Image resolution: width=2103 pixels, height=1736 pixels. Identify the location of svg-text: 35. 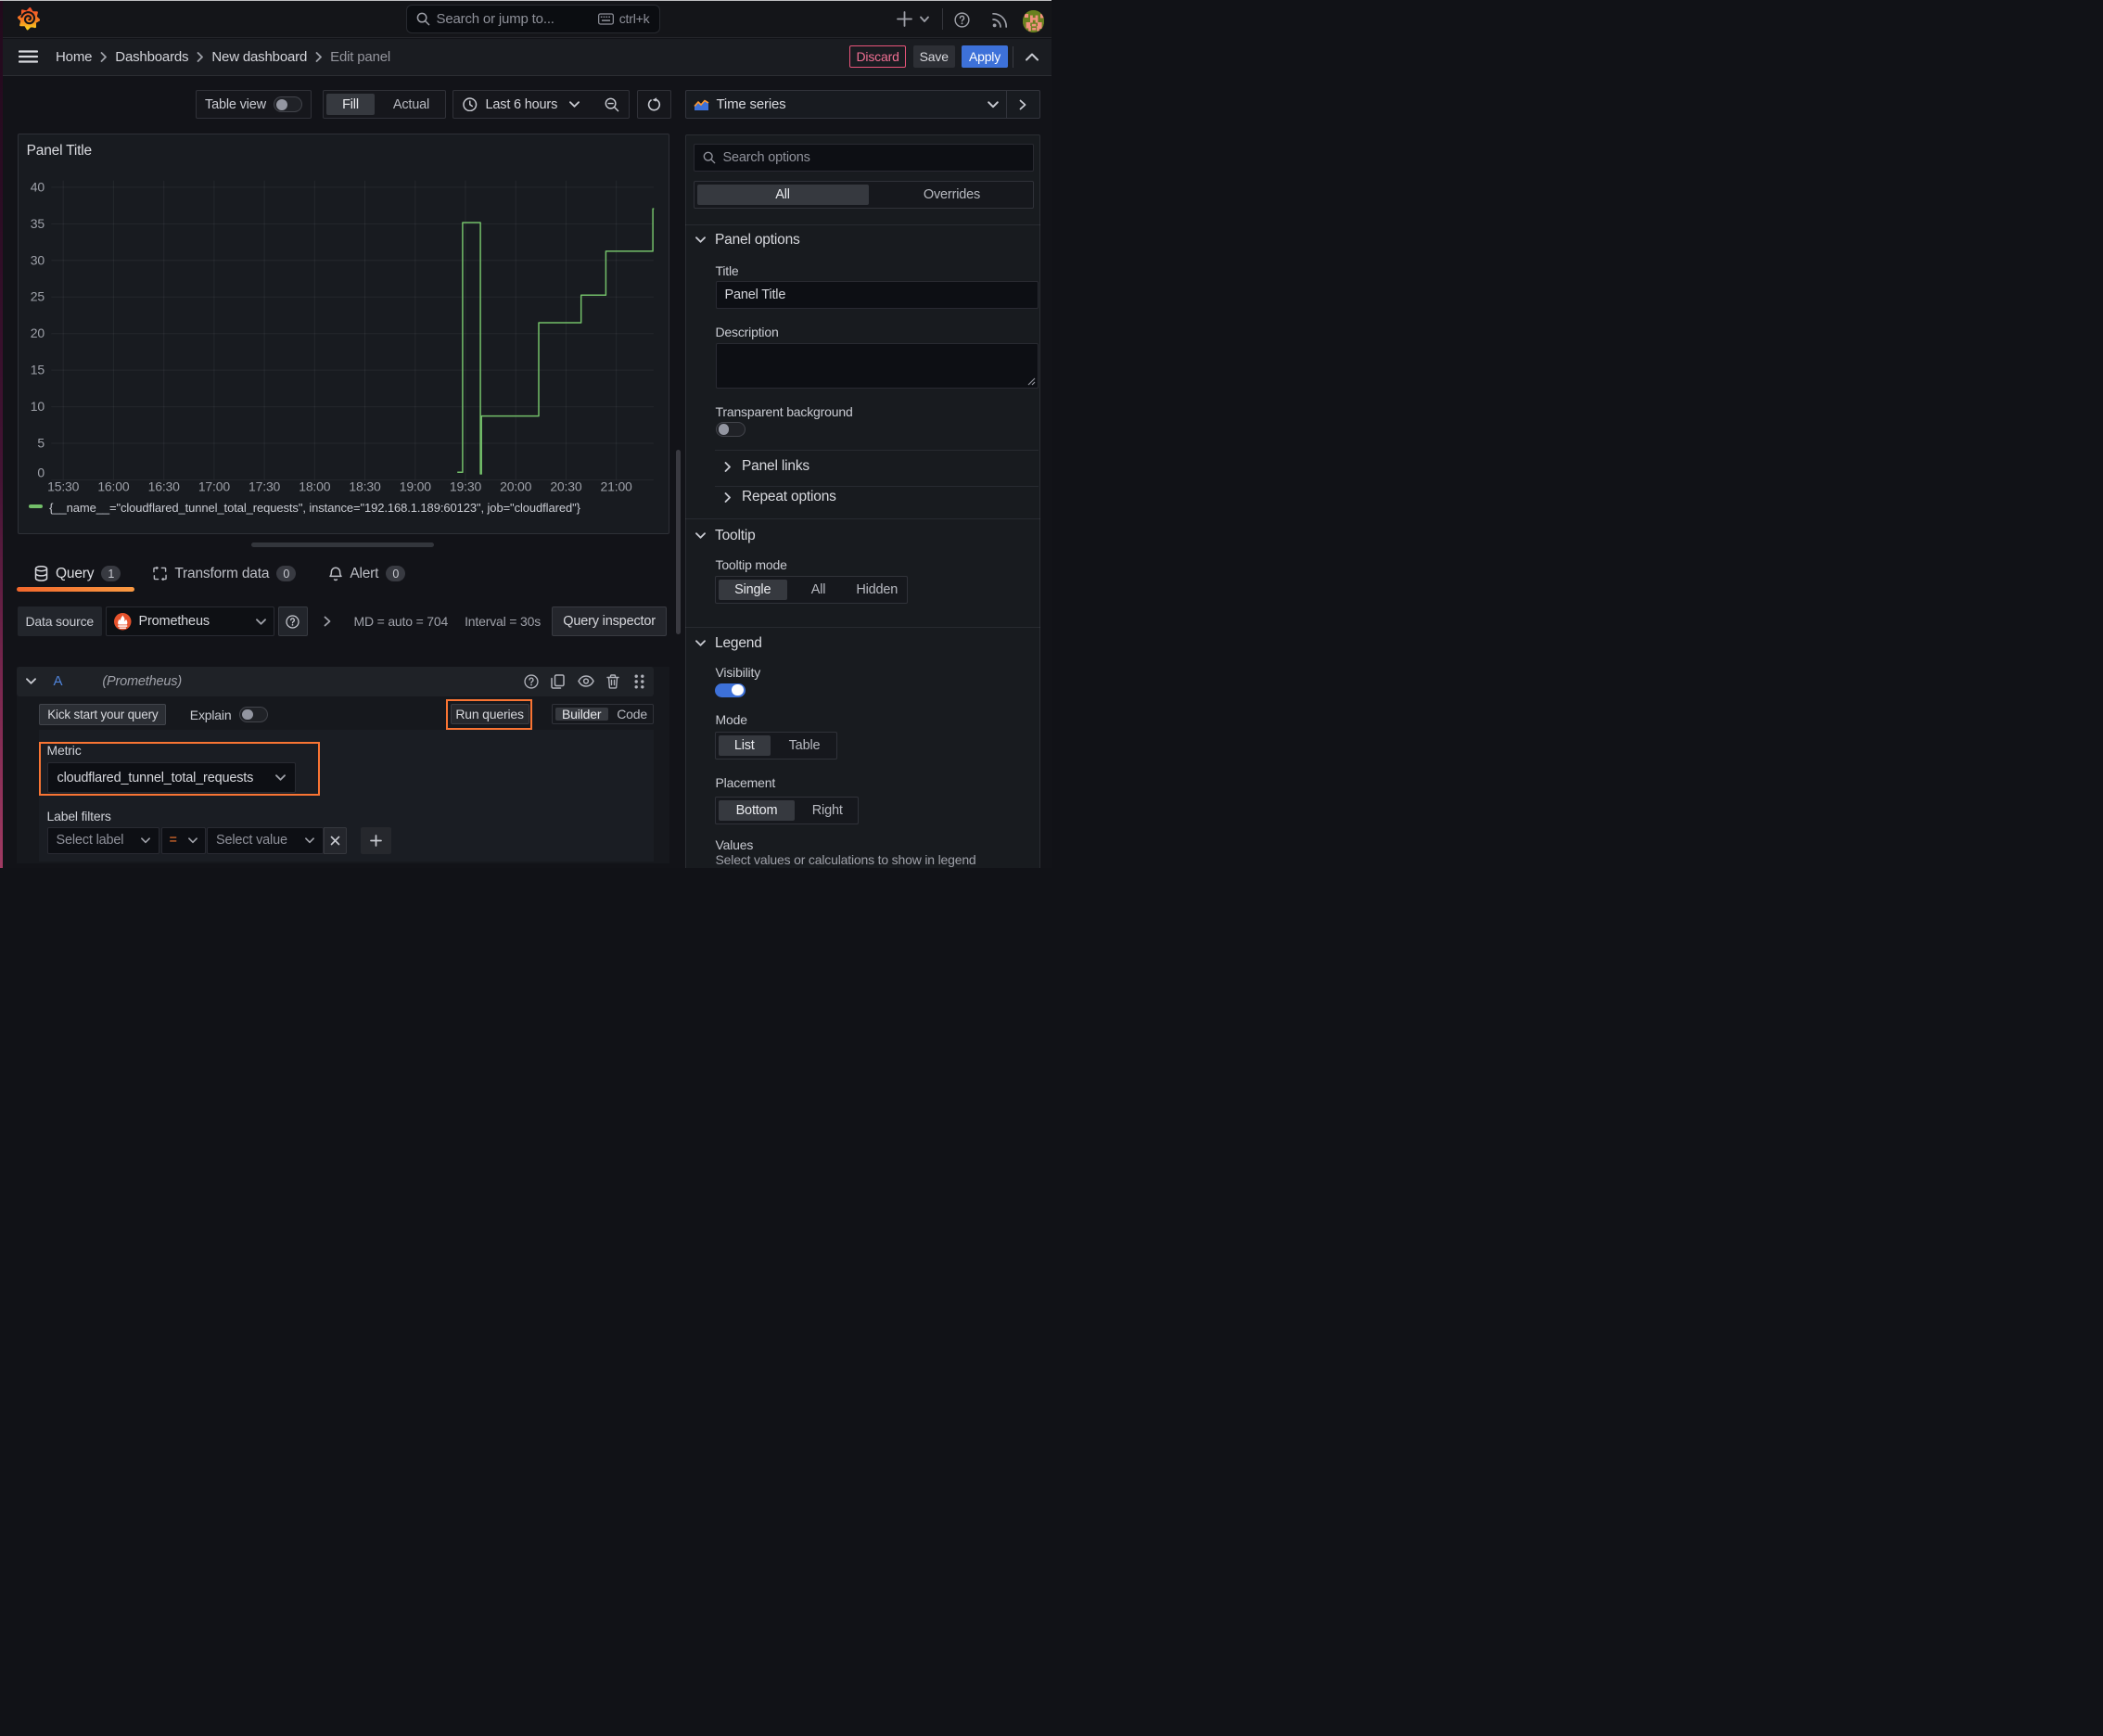
(37, 222).